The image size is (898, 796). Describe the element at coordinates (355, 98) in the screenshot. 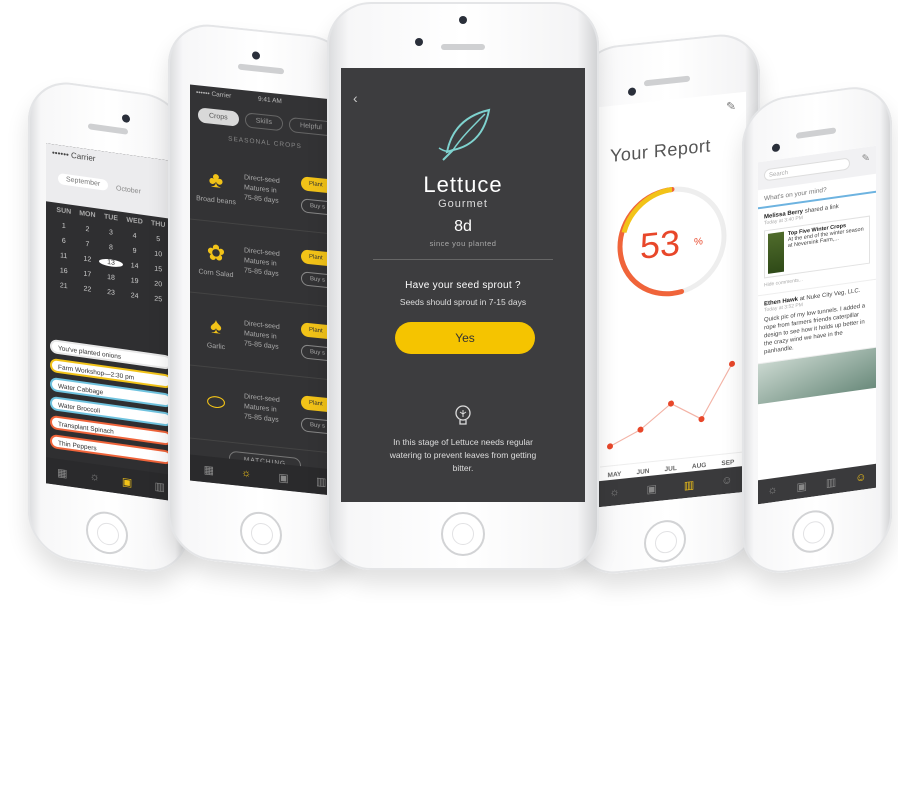

I see `back-icon: ‹` at that location.